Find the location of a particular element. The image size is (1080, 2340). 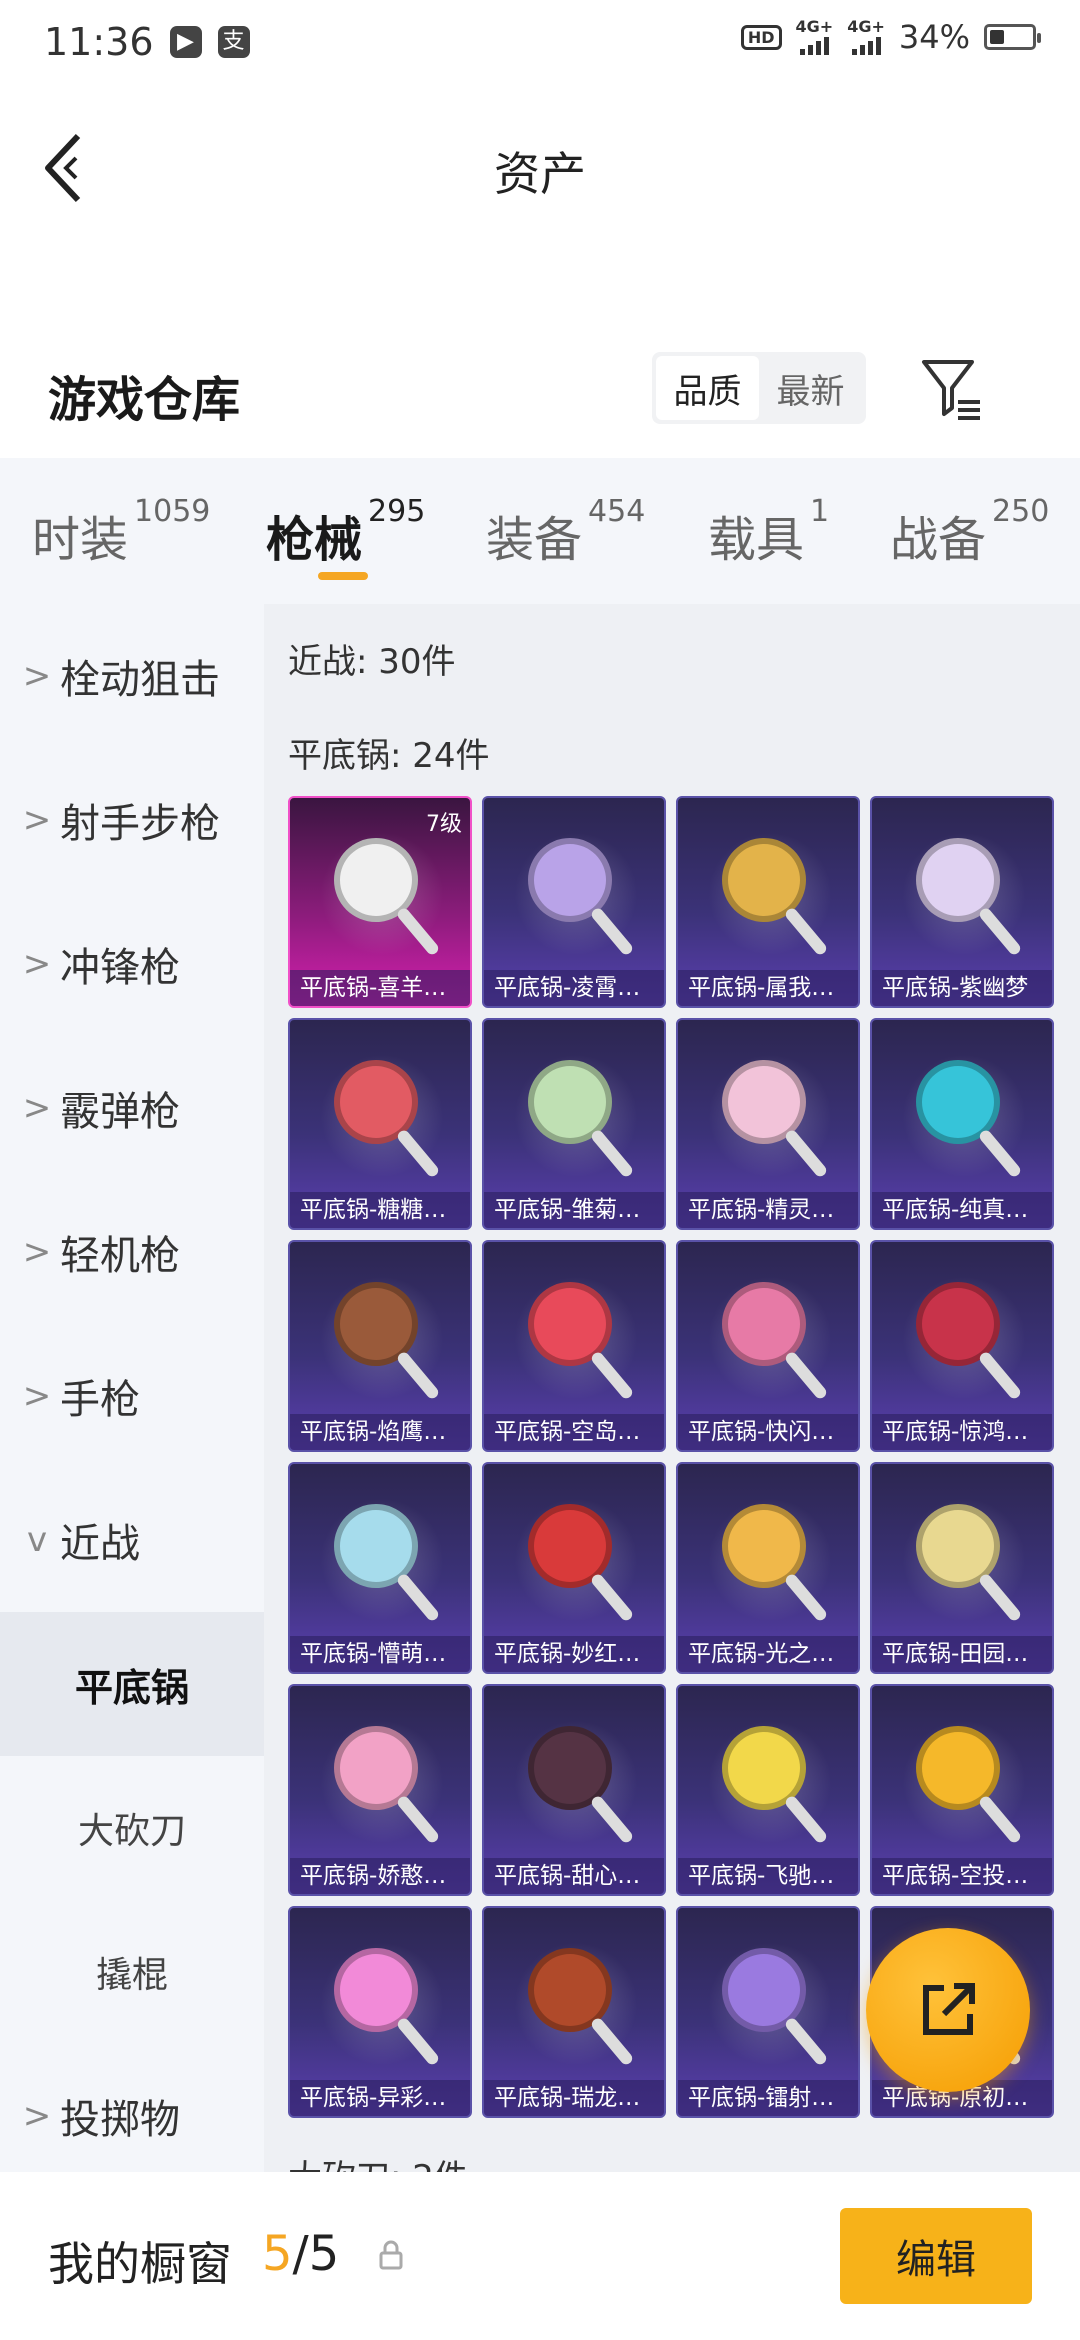

network-type-1: 4G+ is located at coordinates (814, 26).